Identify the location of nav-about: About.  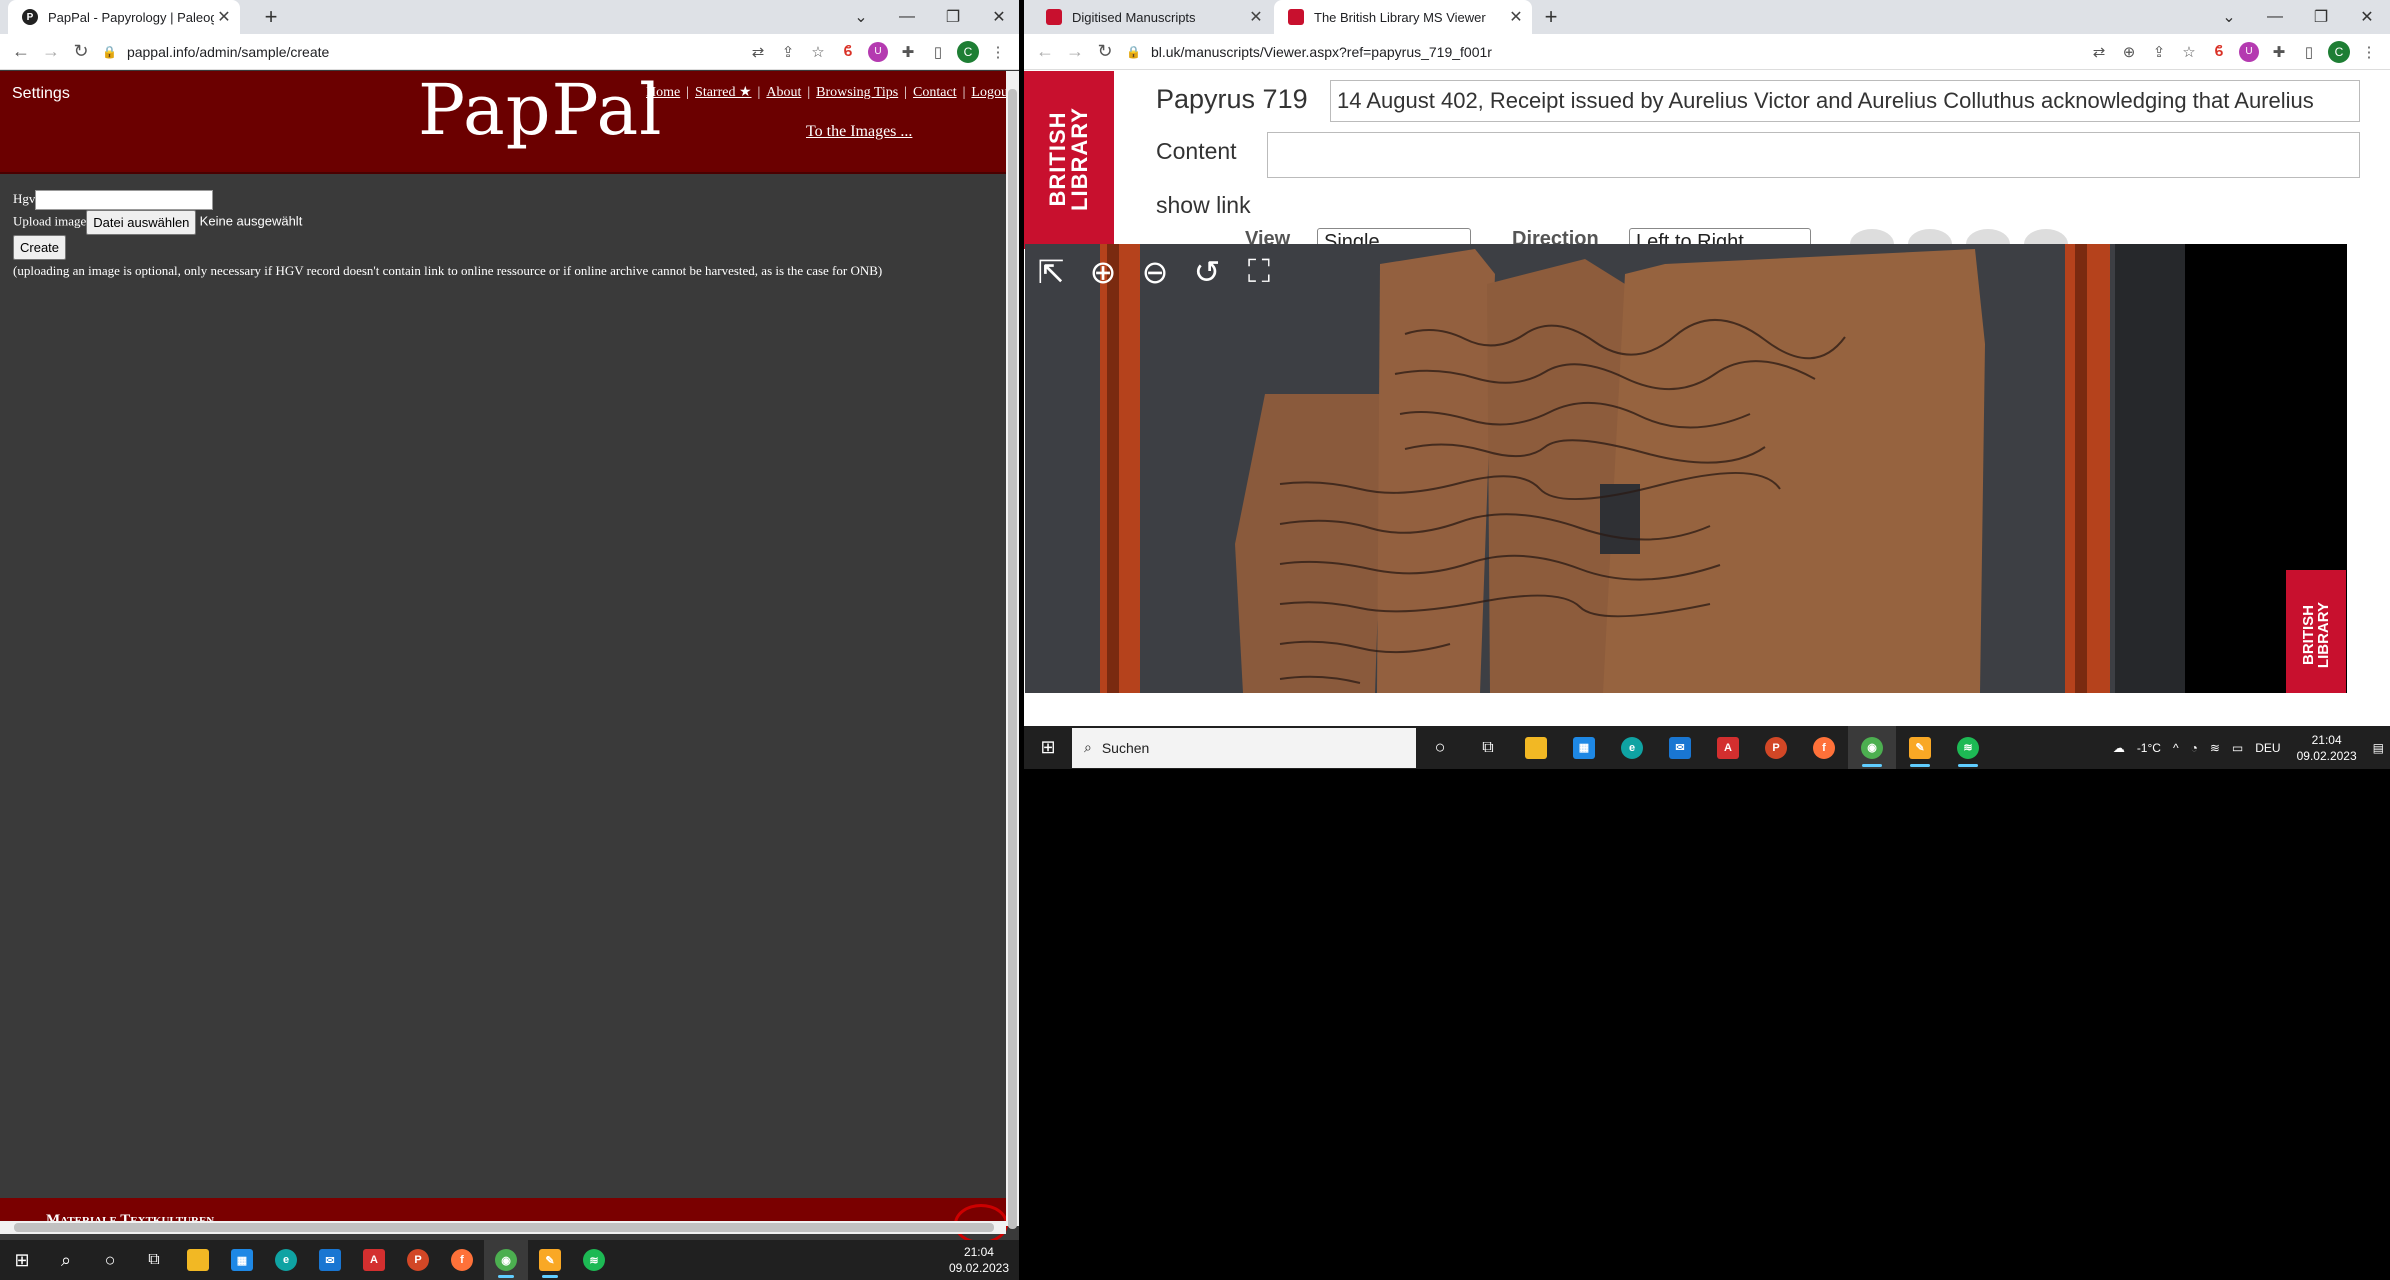
(783, 92).